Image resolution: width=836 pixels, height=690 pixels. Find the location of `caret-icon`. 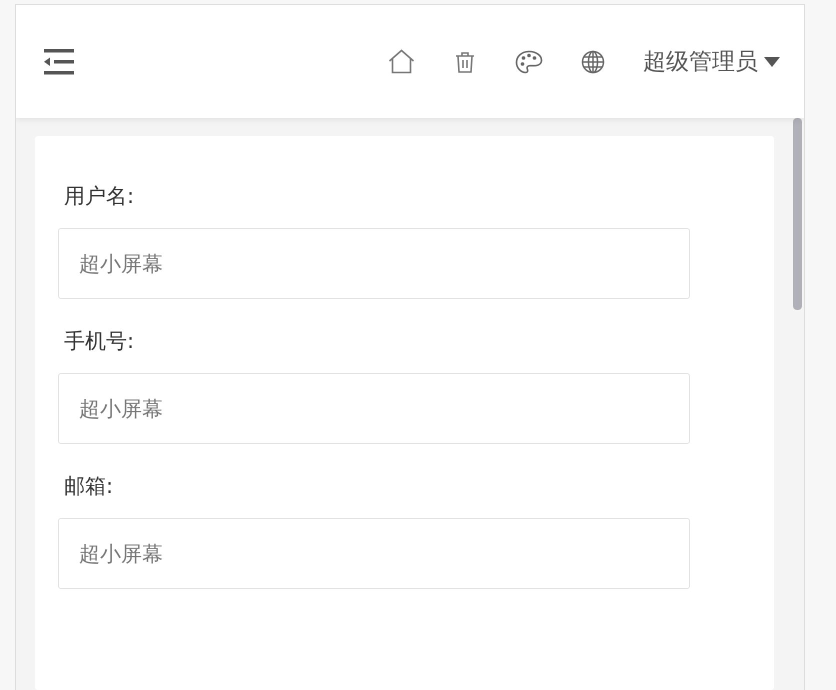

caret-icon is located at coordinates (772, 61).